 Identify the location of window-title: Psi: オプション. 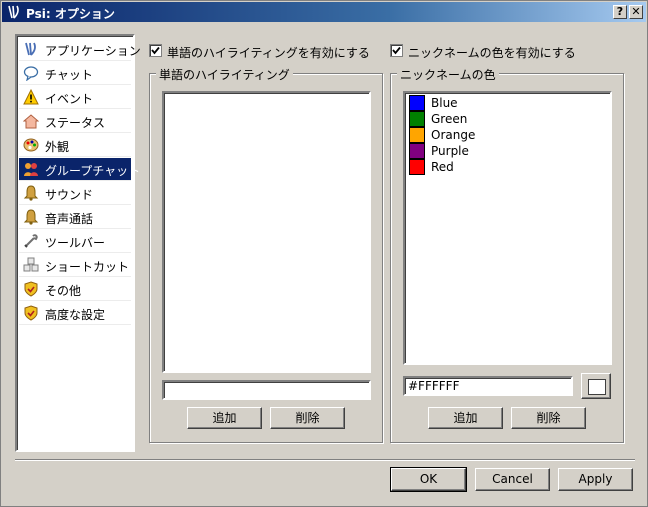
(70, 14).